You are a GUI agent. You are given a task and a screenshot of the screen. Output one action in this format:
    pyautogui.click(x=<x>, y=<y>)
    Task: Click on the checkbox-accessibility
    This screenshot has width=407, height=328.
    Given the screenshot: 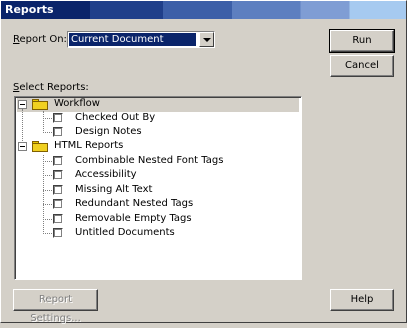 What is the action you would take?
    pyautogui.click(x=58, y=175)
    